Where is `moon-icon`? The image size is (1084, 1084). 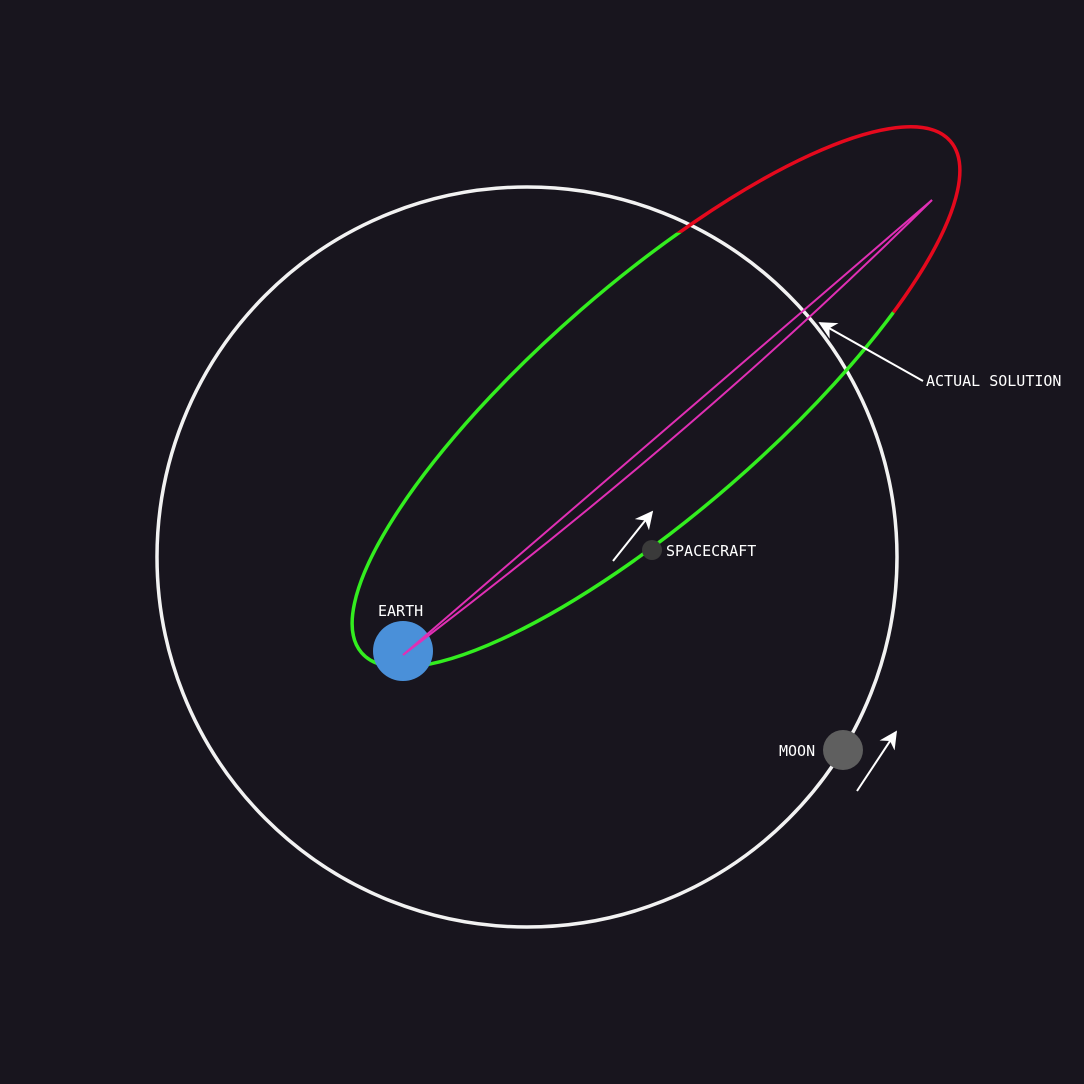
moon-icon is located at coordinates (843, 750).